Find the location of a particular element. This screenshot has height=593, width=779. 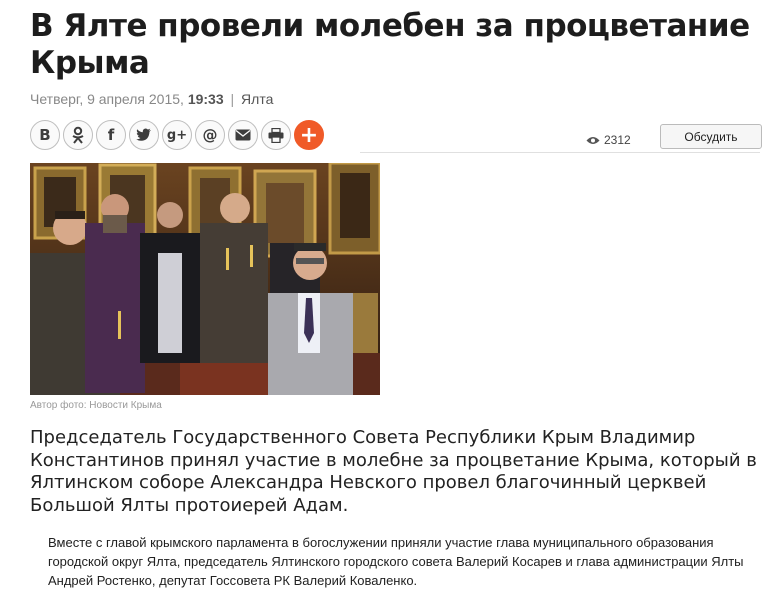

views-count: 2312 is located at coordinates (617, 140).